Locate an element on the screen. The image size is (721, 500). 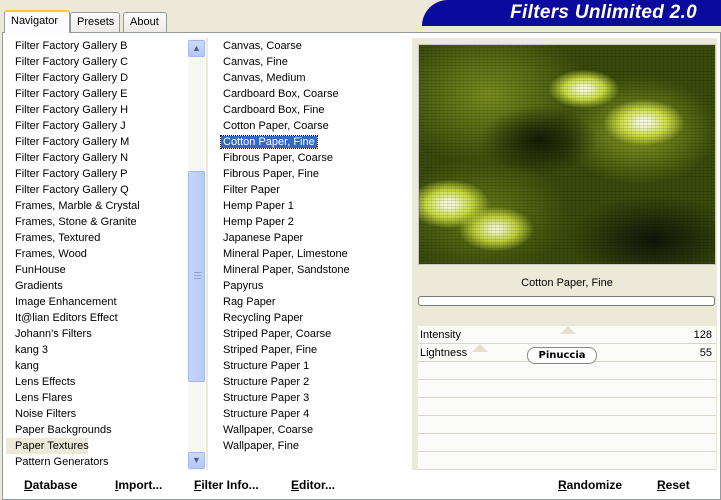
filter-item: Structure Paper 4 is located at coordinates (309, 414).